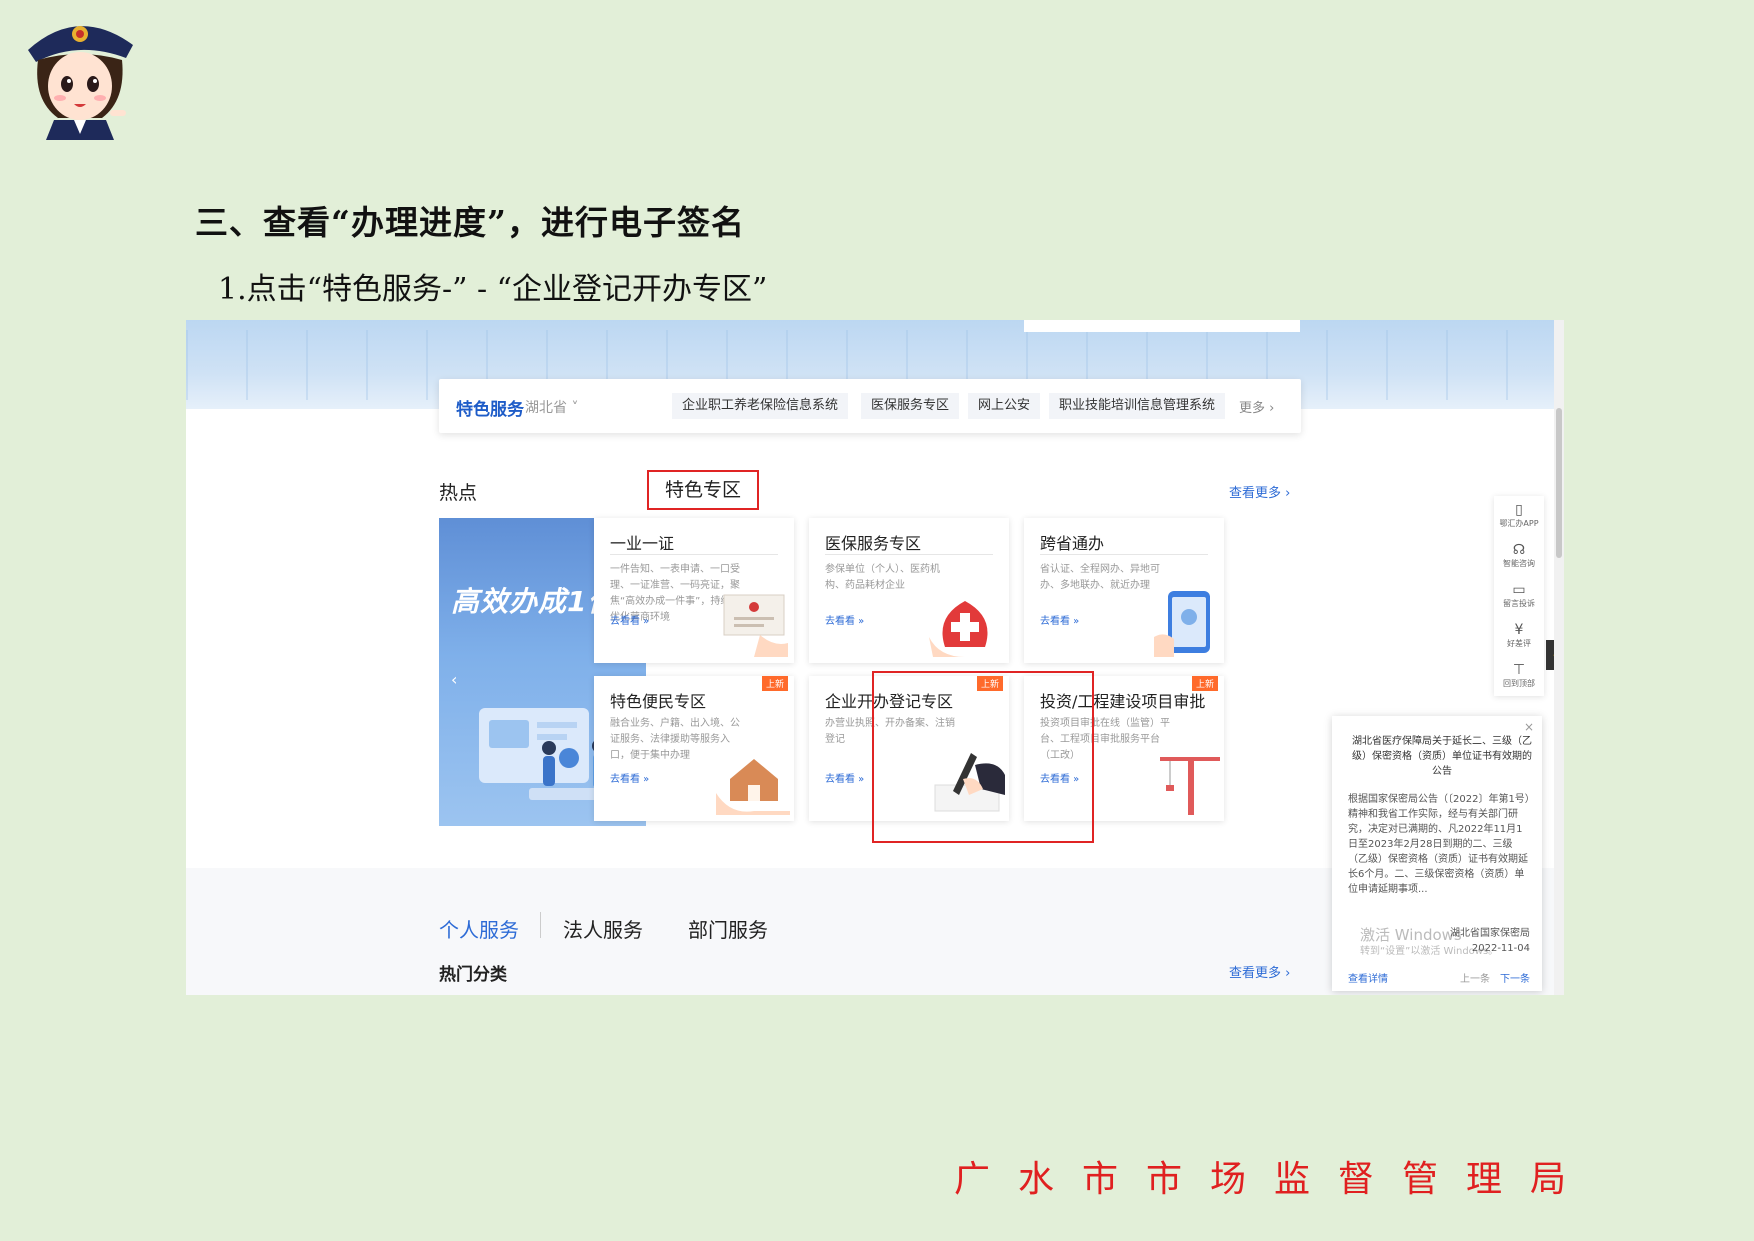  I want to click on card-title: 跨省通办, so click(1072, 543).